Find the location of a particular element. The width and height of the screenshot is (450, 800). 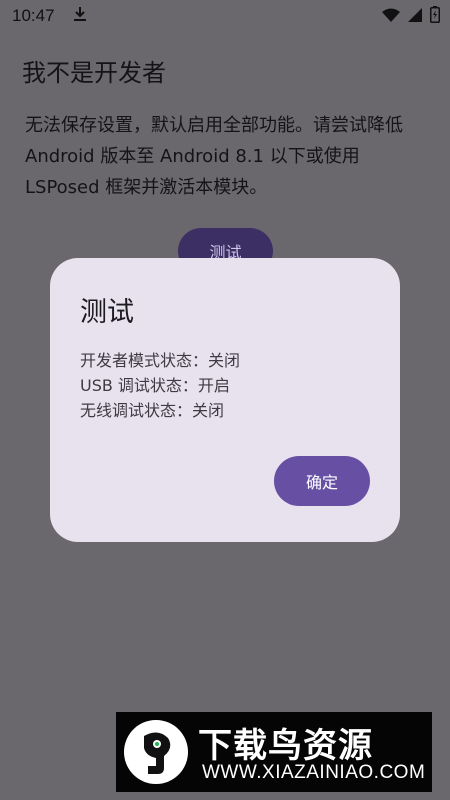

battery-charging-icon is located at coordinates (435, 16).